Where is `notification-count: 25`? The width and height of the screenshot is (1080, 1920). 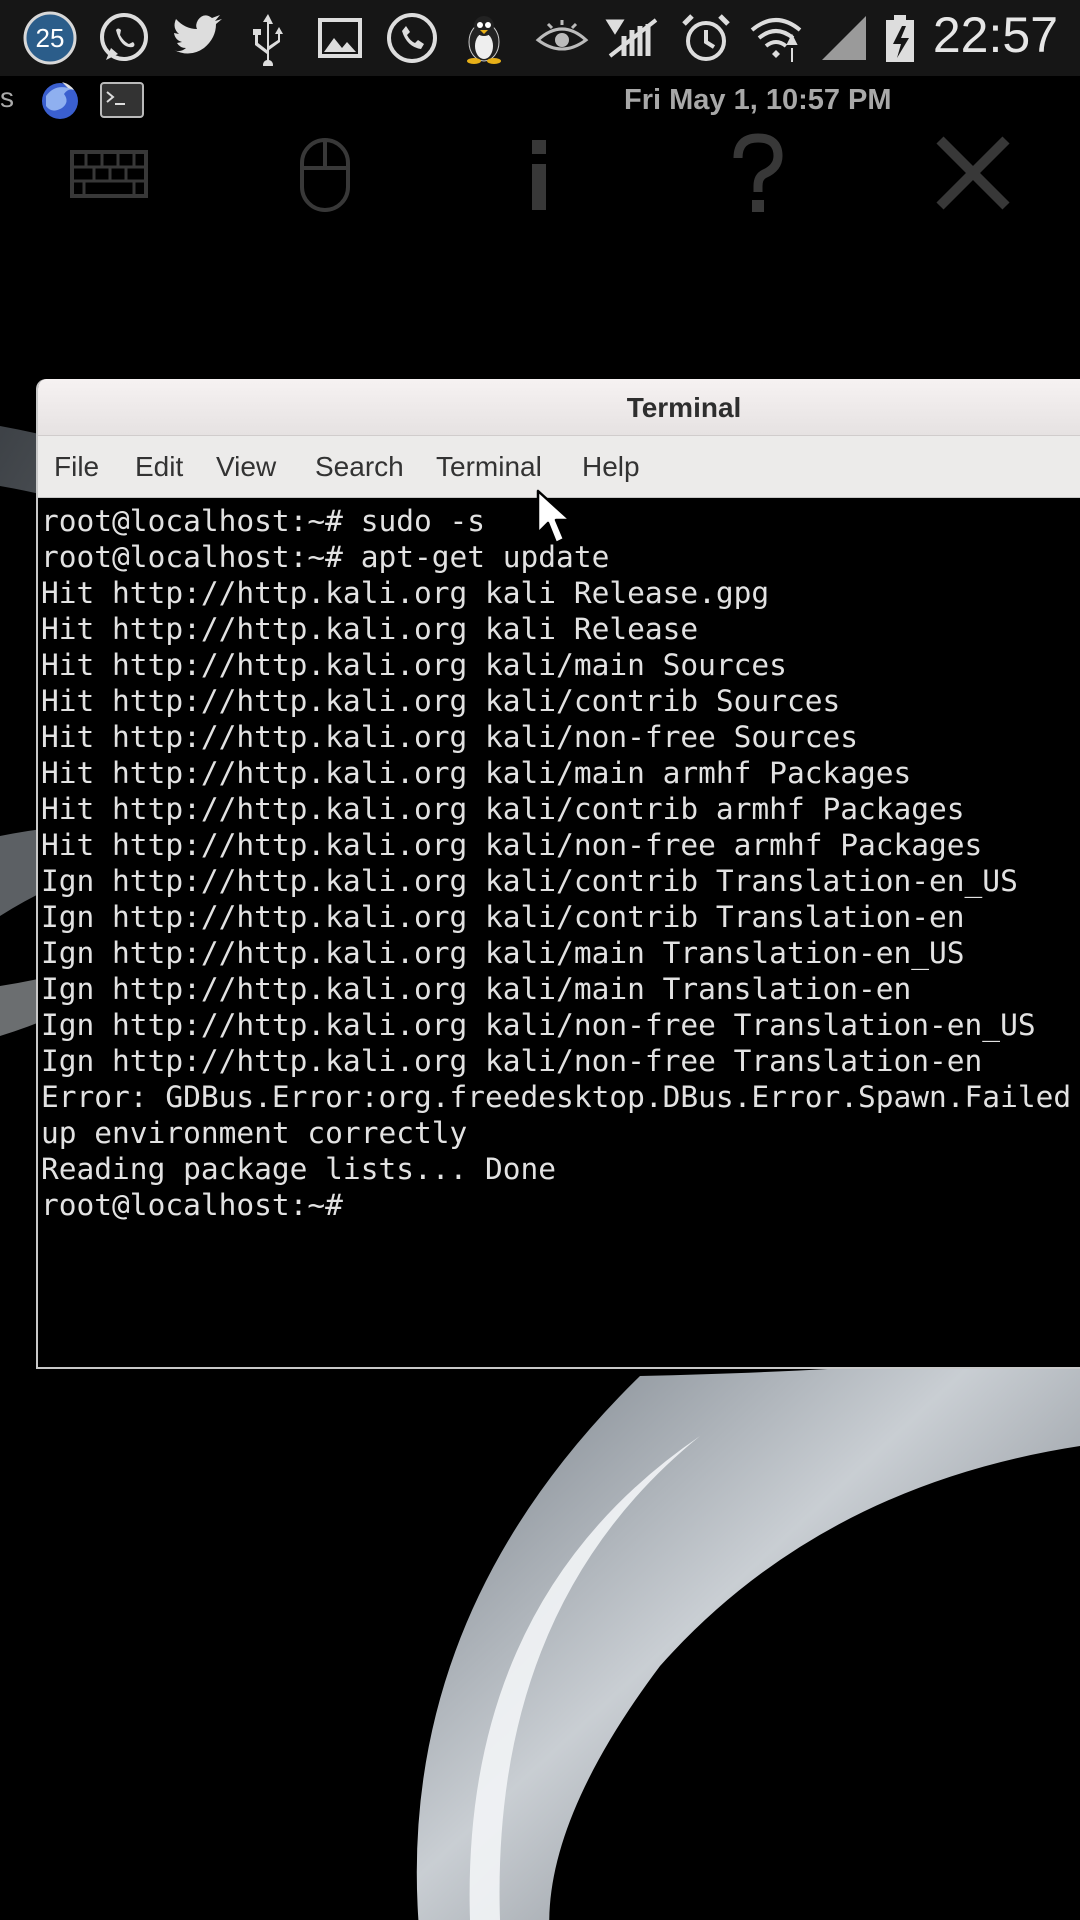 notification-count: 25 is located at coordinates (50, 38).